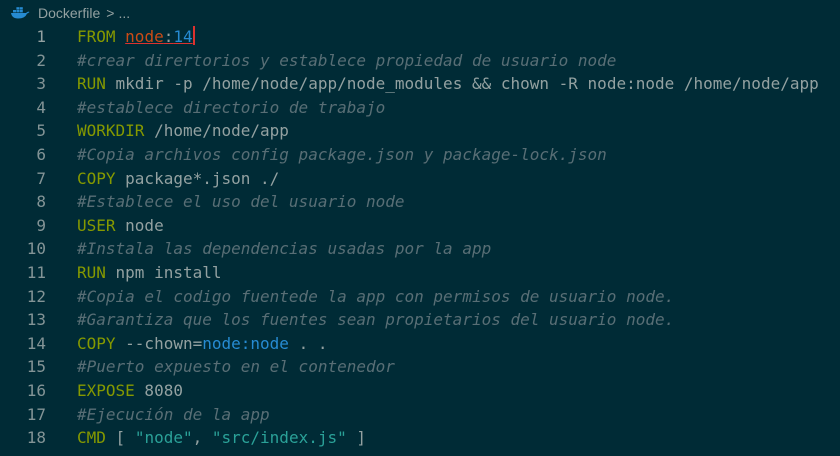 The width and height of the screenshot is (840, 456). I want to click on text-cursor, so click(193, 35).